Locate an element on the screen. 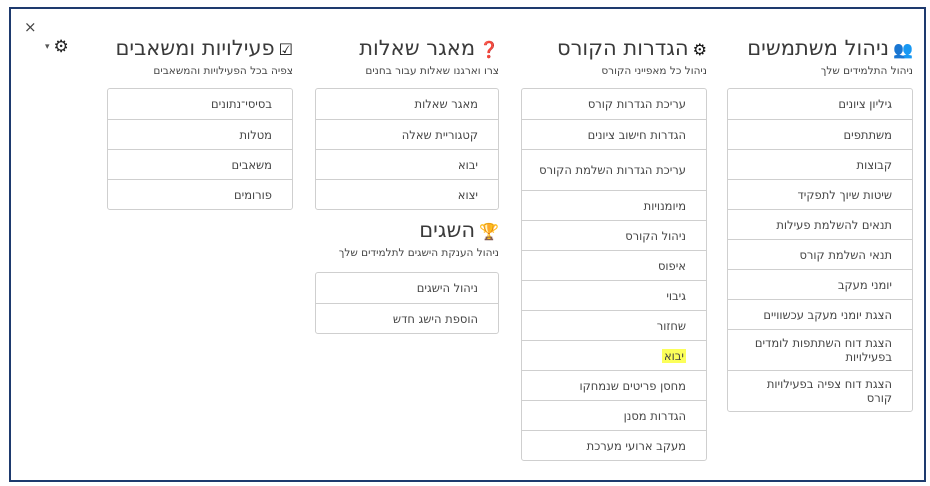 This screenshot has height=486, width=930. list-item: הגדרות מסנן is located at coordinates (614, 415).